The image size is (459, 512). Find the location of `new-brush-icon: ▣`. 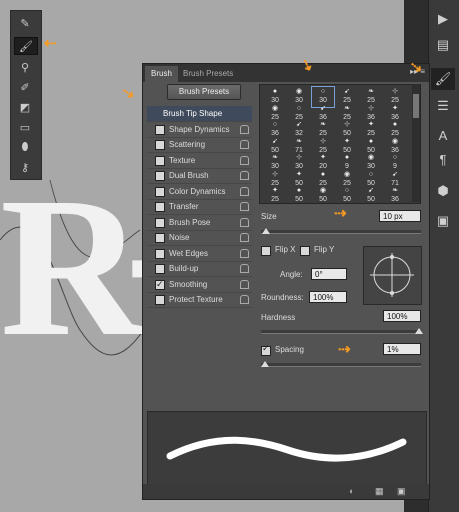

new-brush-icon: ▣ is located at coordinates (401, 491).